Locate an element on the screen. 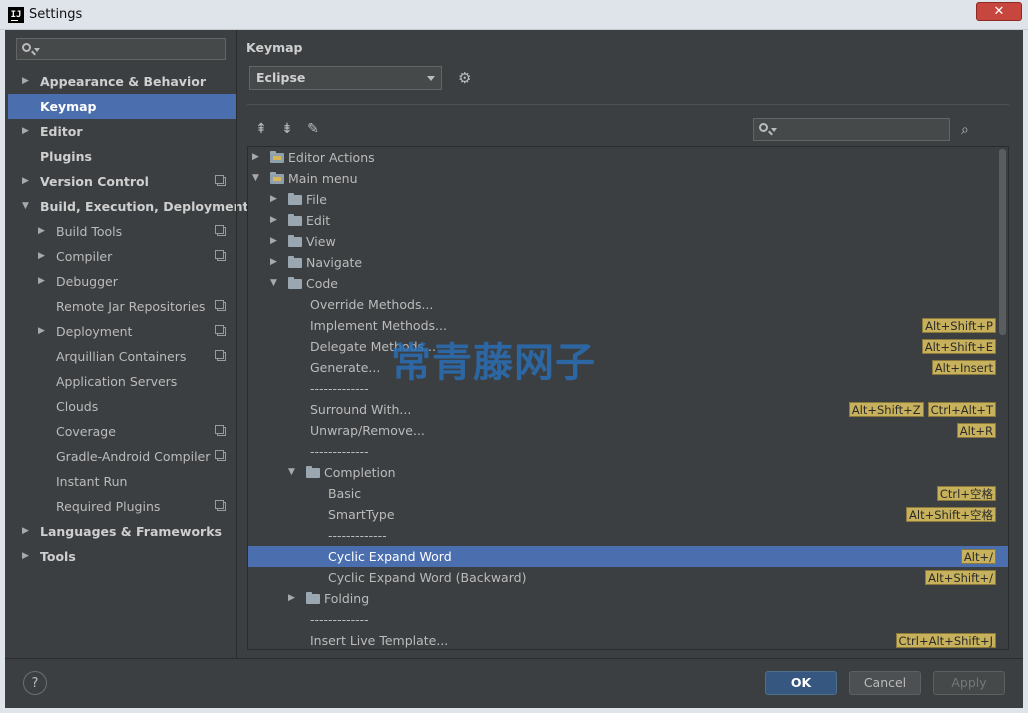  gear-icon: ⚙ is located at coordinates (466, 78).